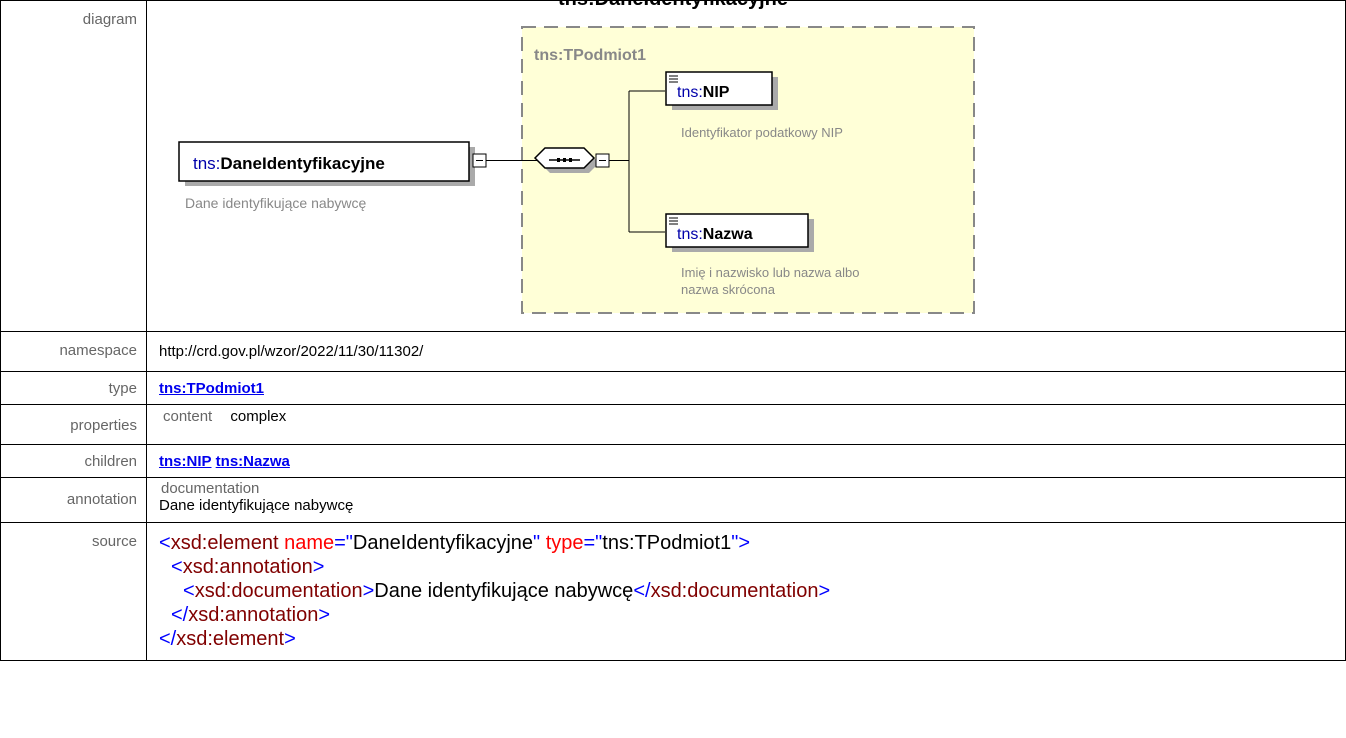  I want to click on properties-row: properties content complex, so click(673, 424).